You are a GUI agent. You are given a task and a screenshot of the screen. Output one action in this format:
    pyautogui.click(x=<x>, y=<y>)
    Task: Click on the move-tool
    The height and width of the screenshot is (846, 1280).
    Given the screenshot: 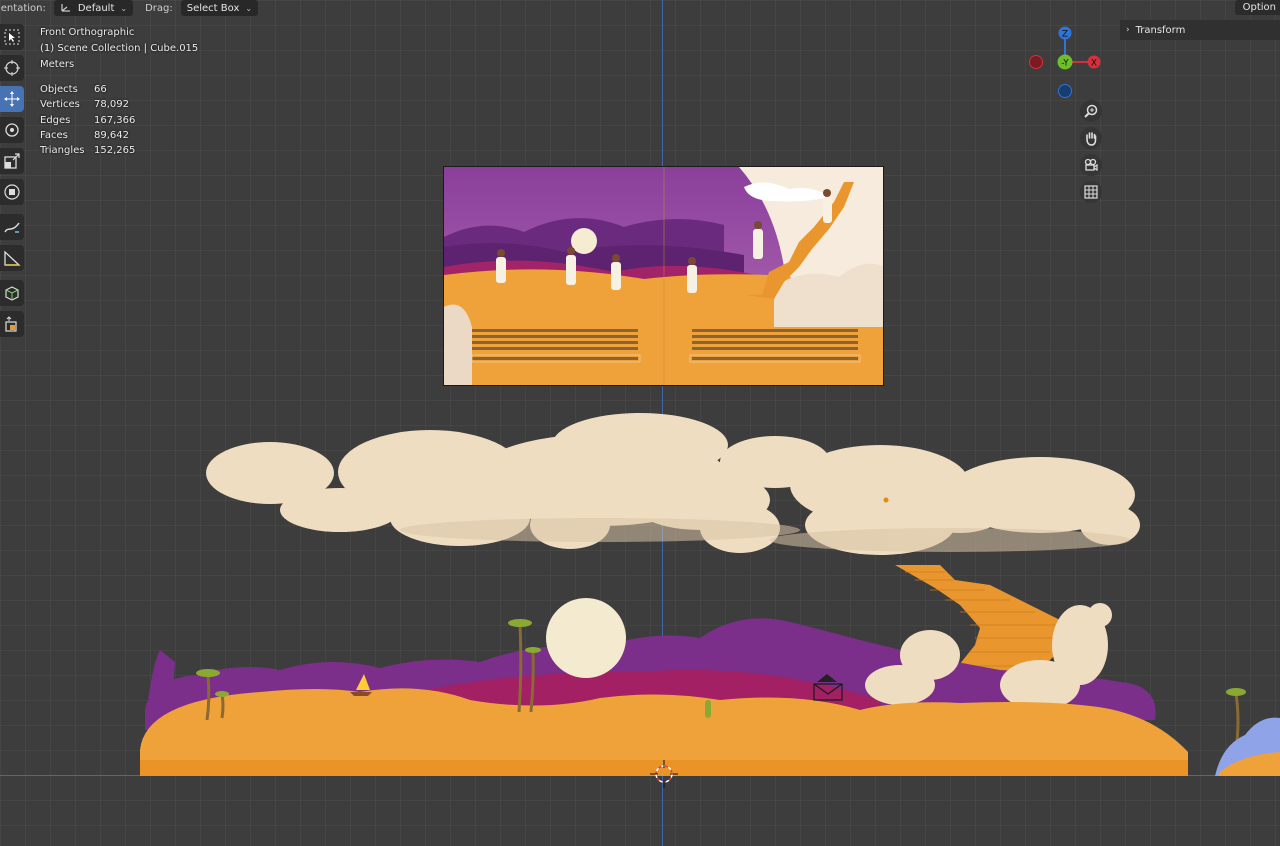 What is the action you would take?
    pyautogui.click(x=12, y=99)
    